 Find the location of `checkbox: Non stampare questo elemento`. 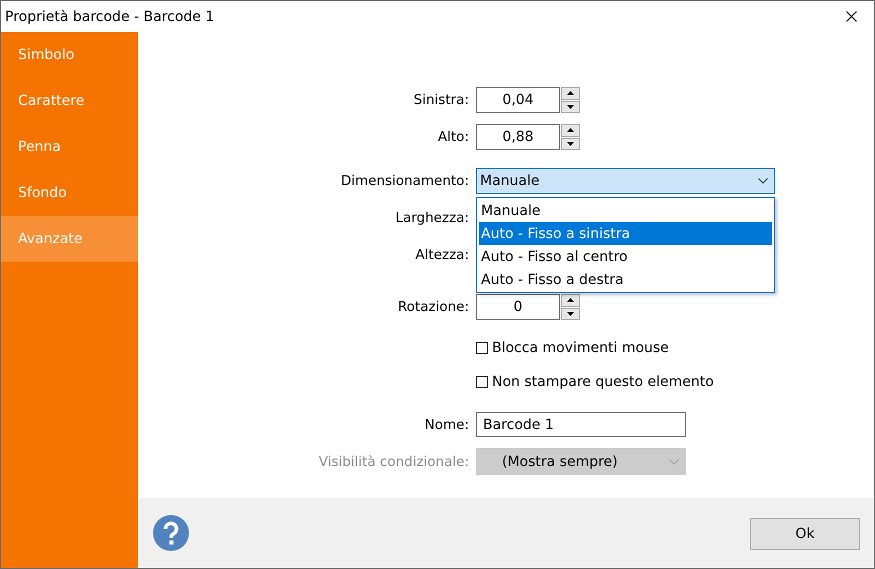

checkbox: Non stampare questo elemento is located at coordinates (595, 382).